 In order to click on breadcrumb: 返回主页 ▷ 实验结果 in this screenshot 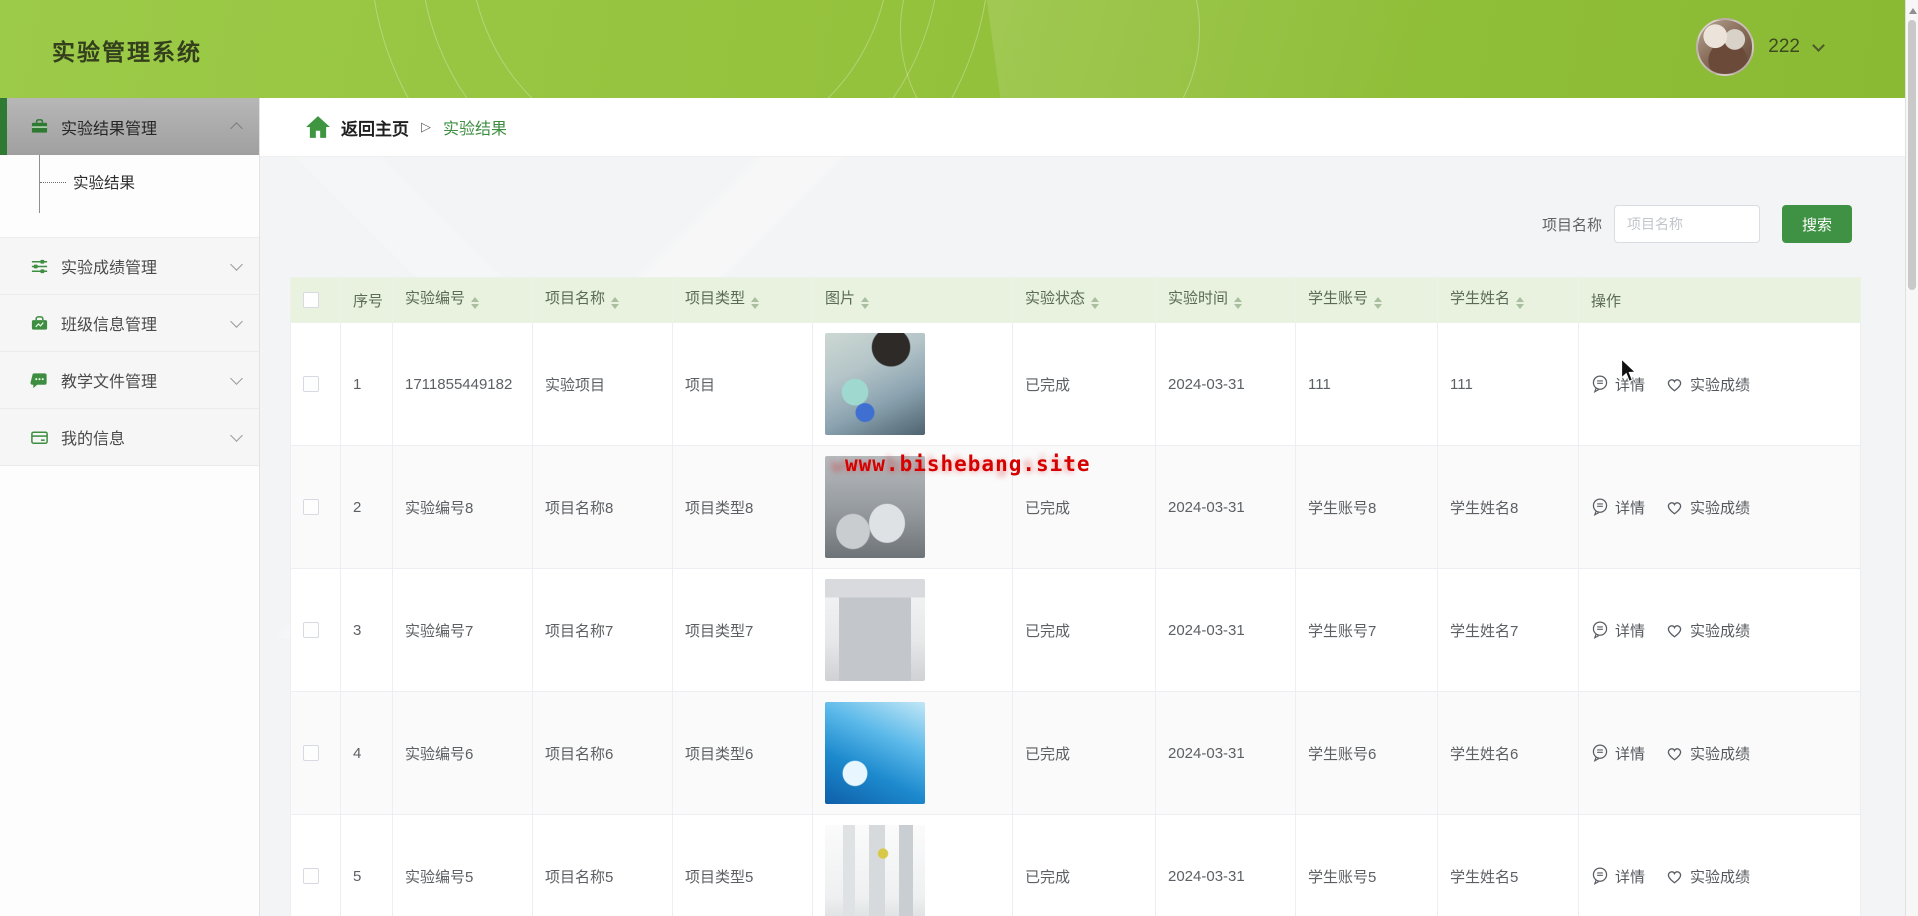, I will do `click(1089, 127)`.